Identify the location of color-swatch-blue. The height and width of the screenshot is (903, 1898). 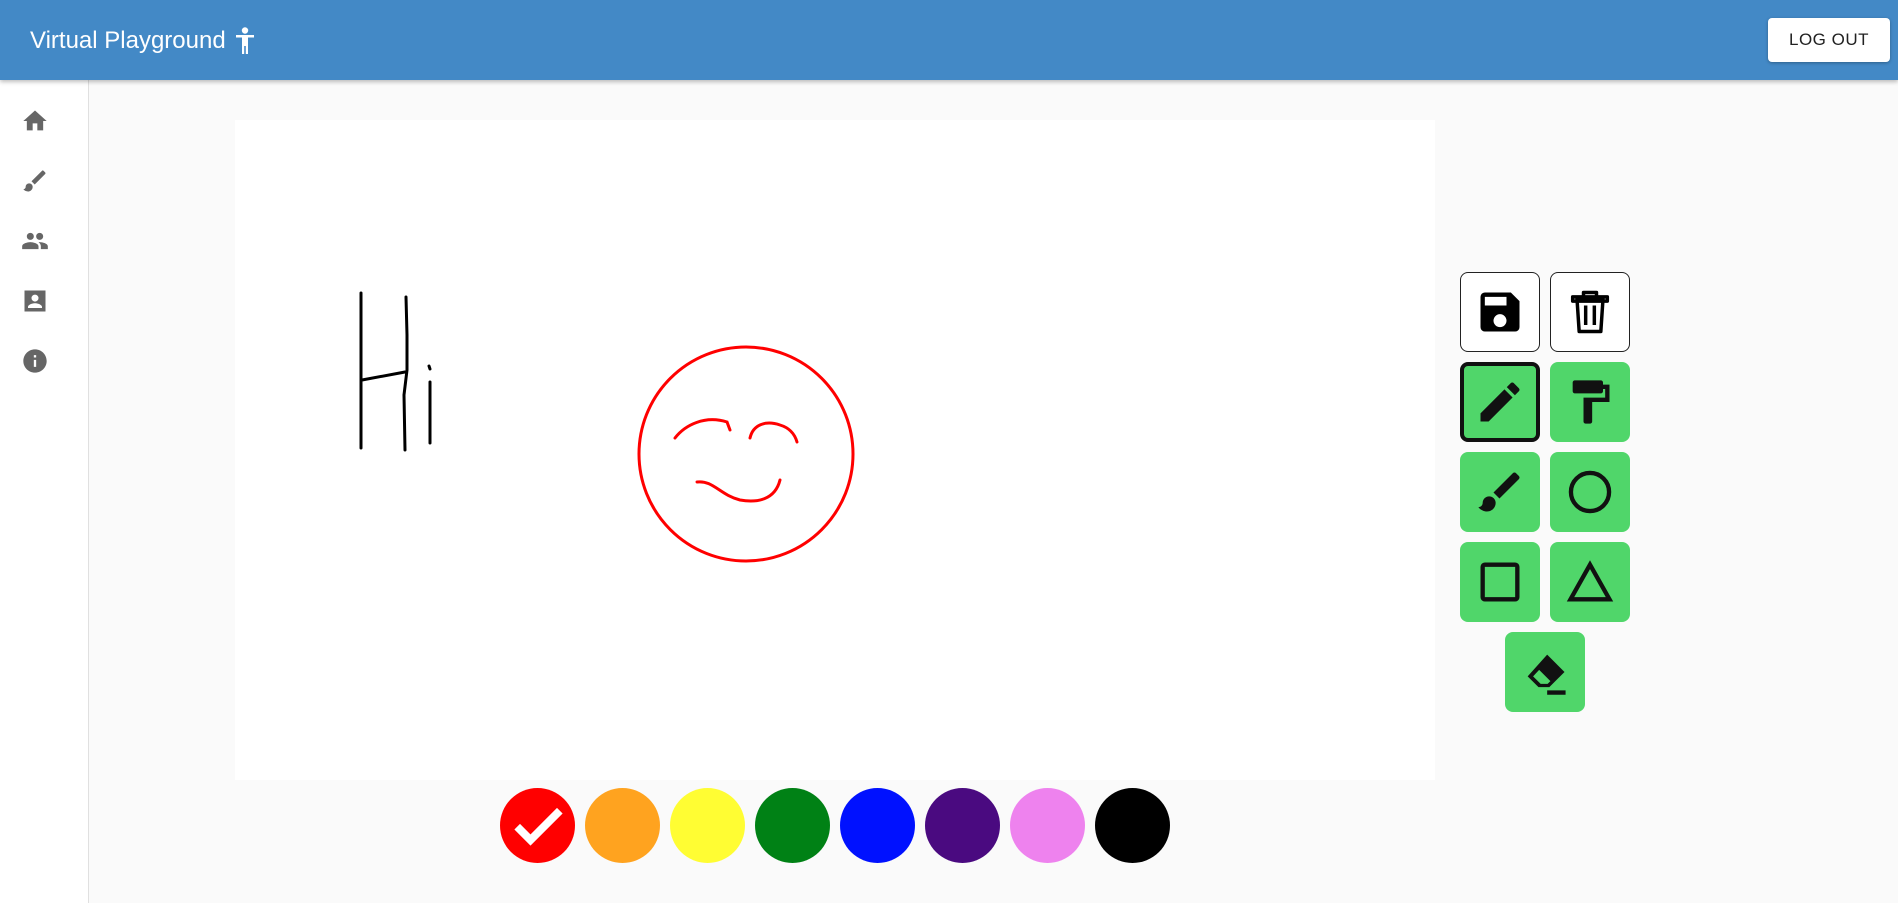
(877, 825).